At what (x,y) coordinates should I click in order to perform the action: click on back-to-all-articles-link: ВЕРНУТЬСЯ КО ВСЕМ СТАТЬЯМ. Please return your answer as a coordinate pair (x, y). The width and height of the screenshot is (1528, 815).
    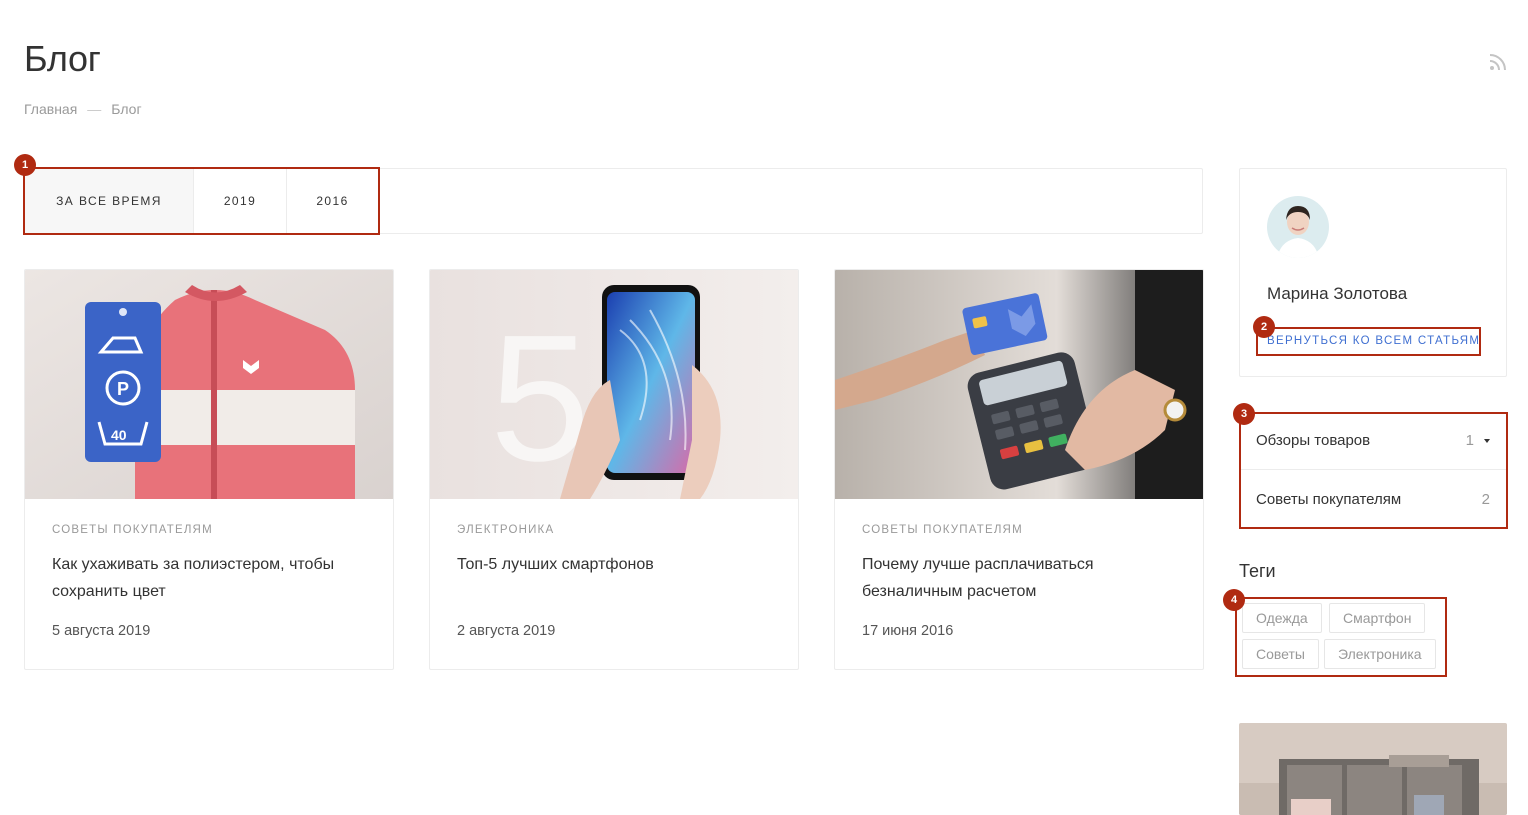
    Looking at the image, I should click on (1373, 341).